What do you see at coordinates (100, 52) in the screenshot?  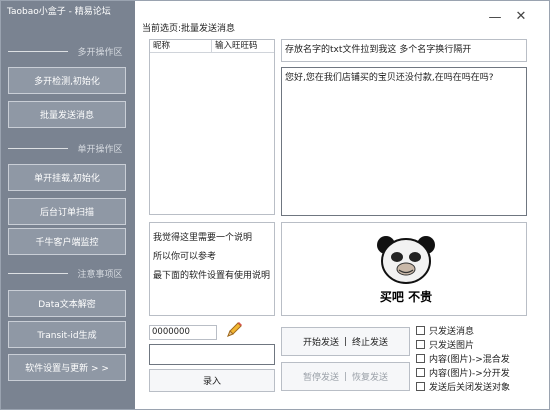 I see `section-label-multi: 多开操作区` at bounding box center [100, 52].